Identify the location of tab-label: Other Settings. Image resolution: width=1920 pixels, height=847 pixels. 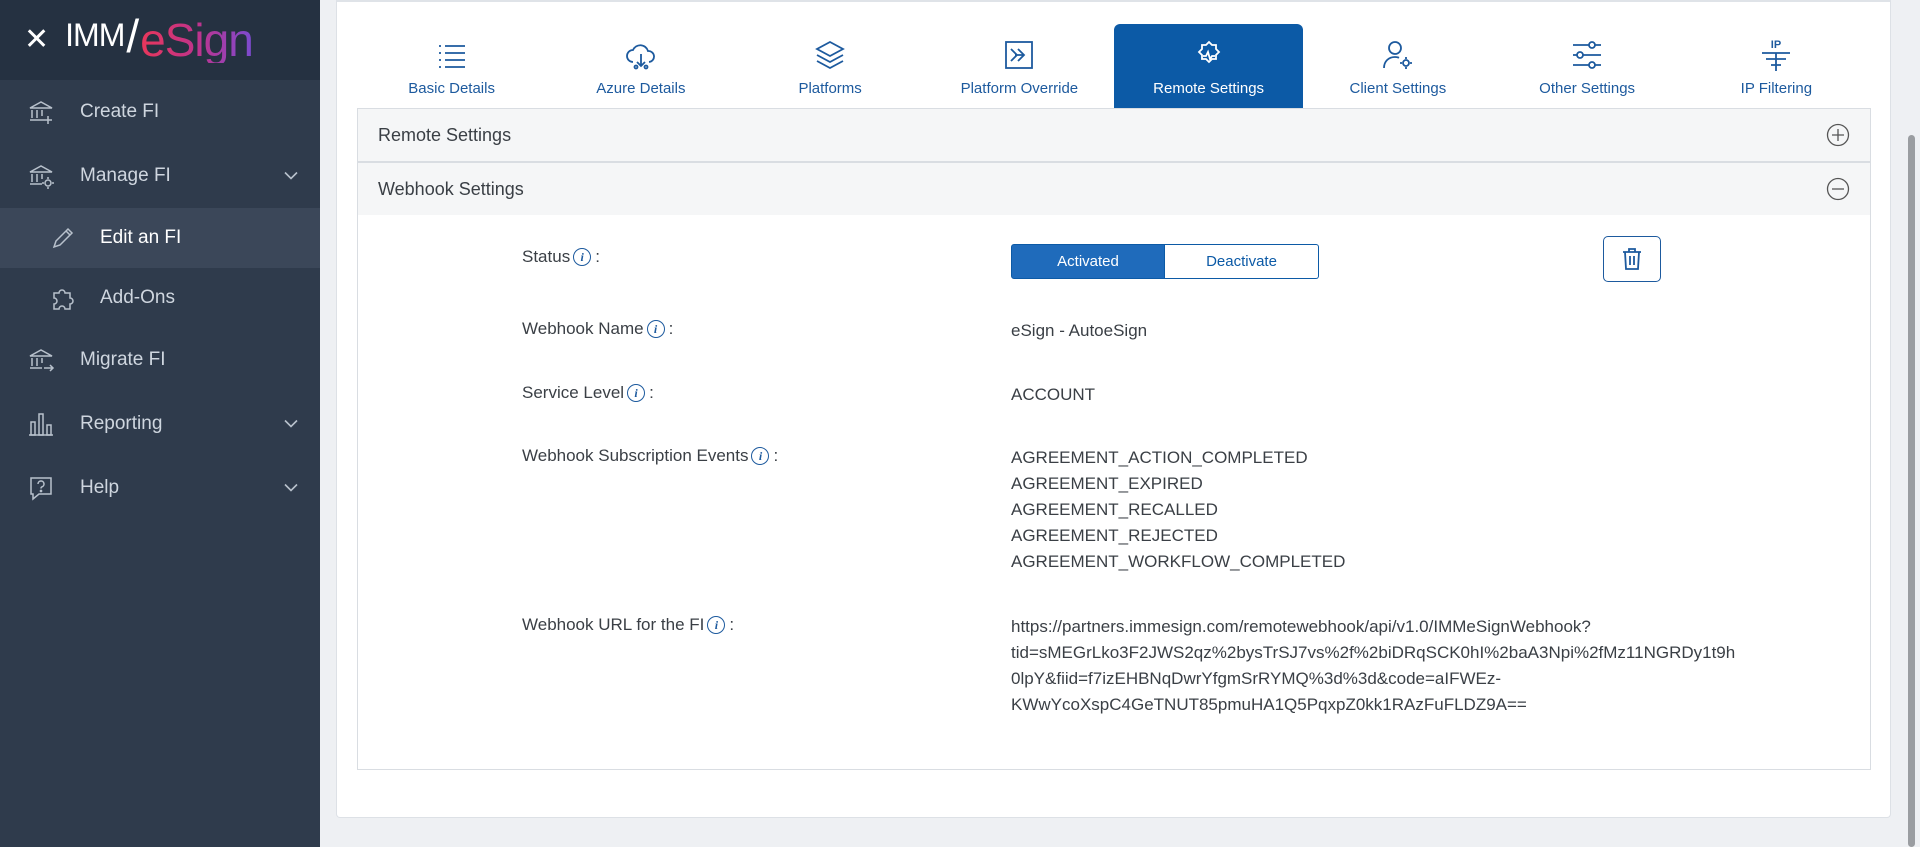
(1587, 88).